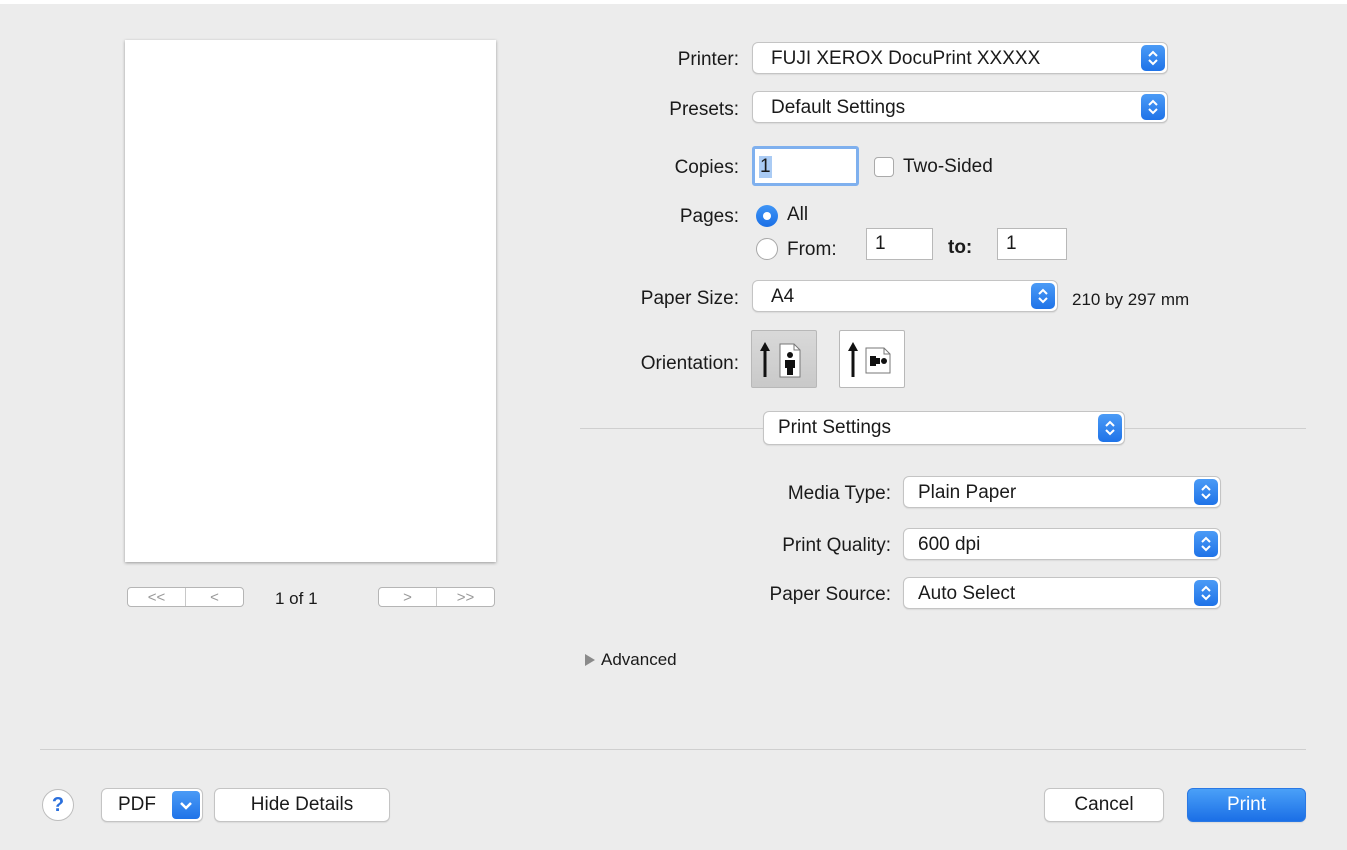 The width and height of the screenshot is (1347, 850). Describe the element at coordinates (967, 593) in the screenshot. I see `paper-source-value: Auto Select` at that location.